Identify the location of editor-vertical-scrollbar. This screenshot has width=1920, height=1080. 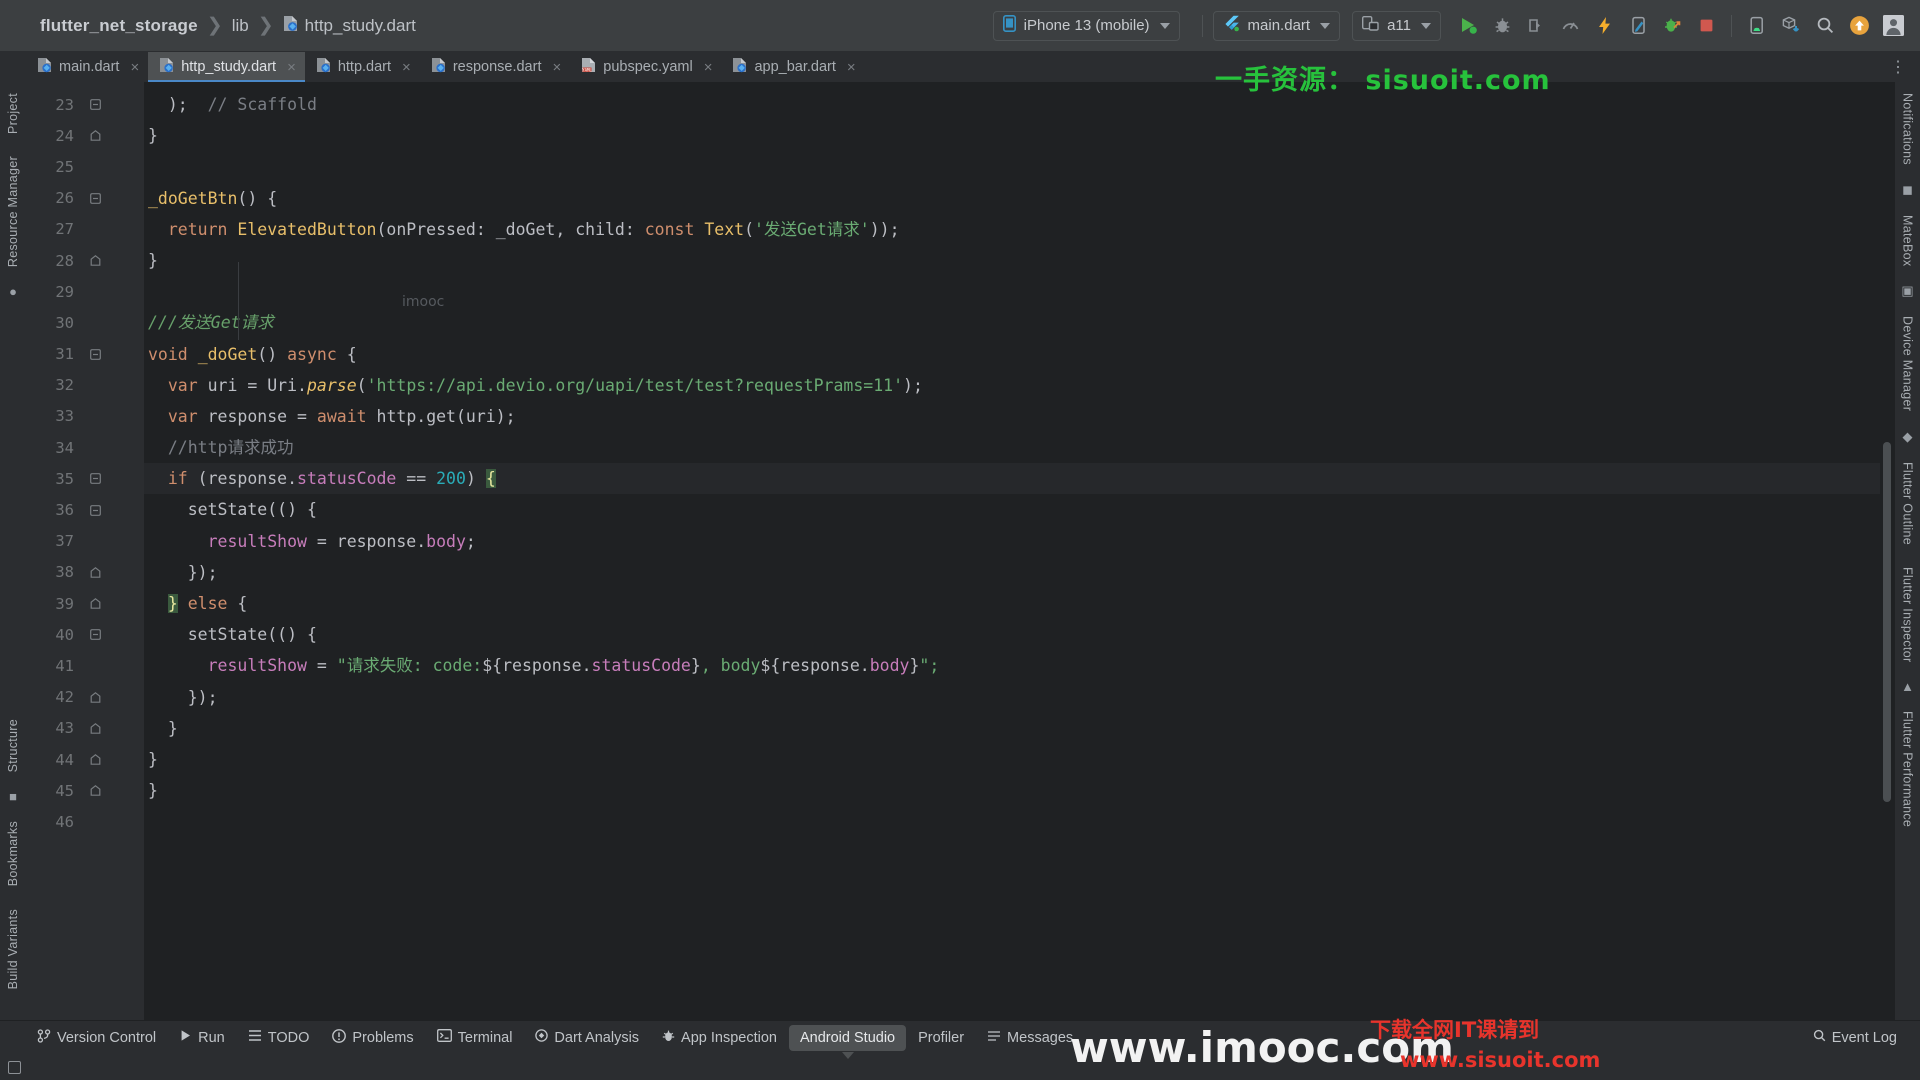
(1887, 551).